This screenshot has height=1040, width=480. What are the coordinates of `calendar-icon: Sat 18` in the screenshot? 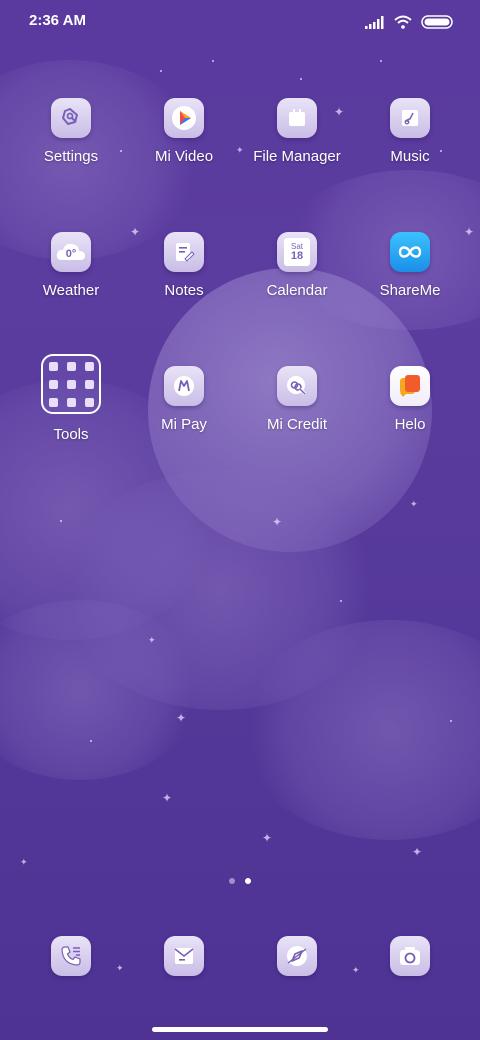 It's located at (297, 252).